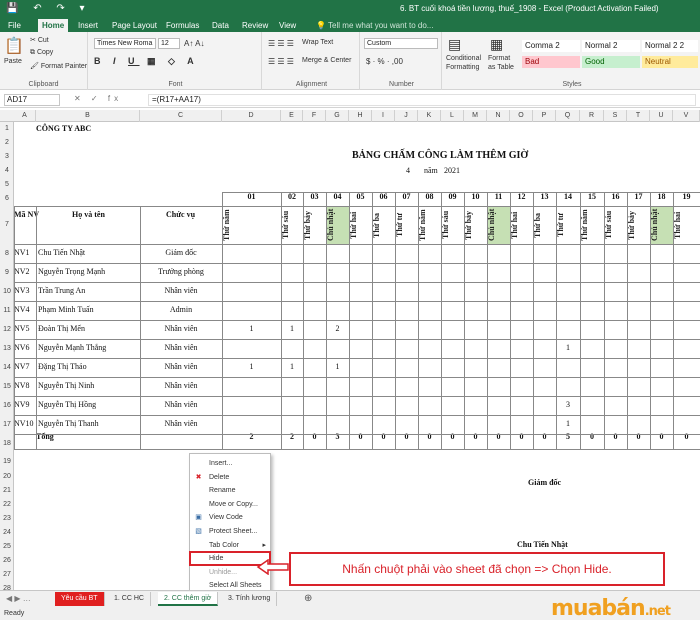  What do you see at coordinates (308, 599) in the screenshot?
I see `add-sheet-icon: ⊕` at bounding box center [308, 599].